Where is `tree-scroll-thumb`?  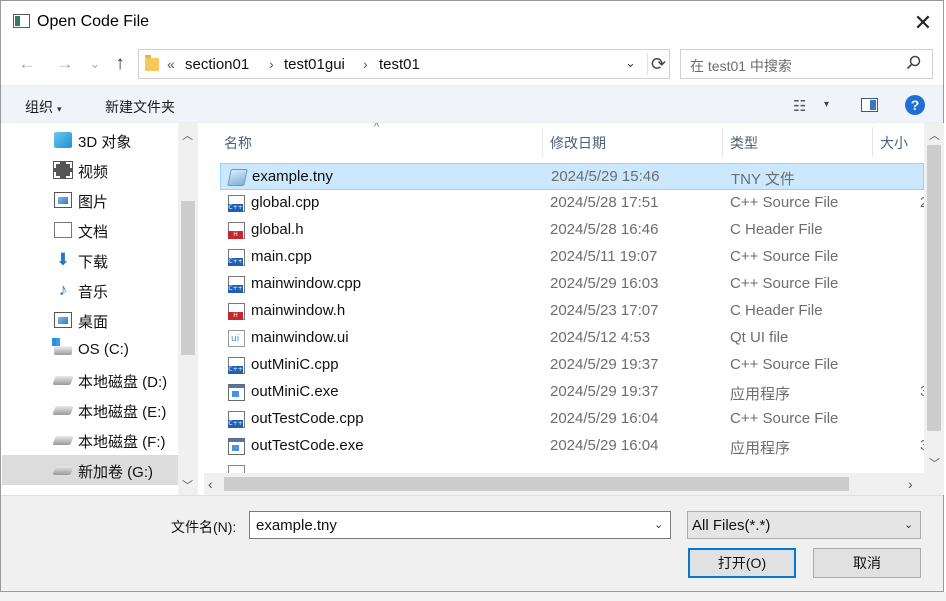
tree-scroll-thumb is located at coordinates (188, 278).